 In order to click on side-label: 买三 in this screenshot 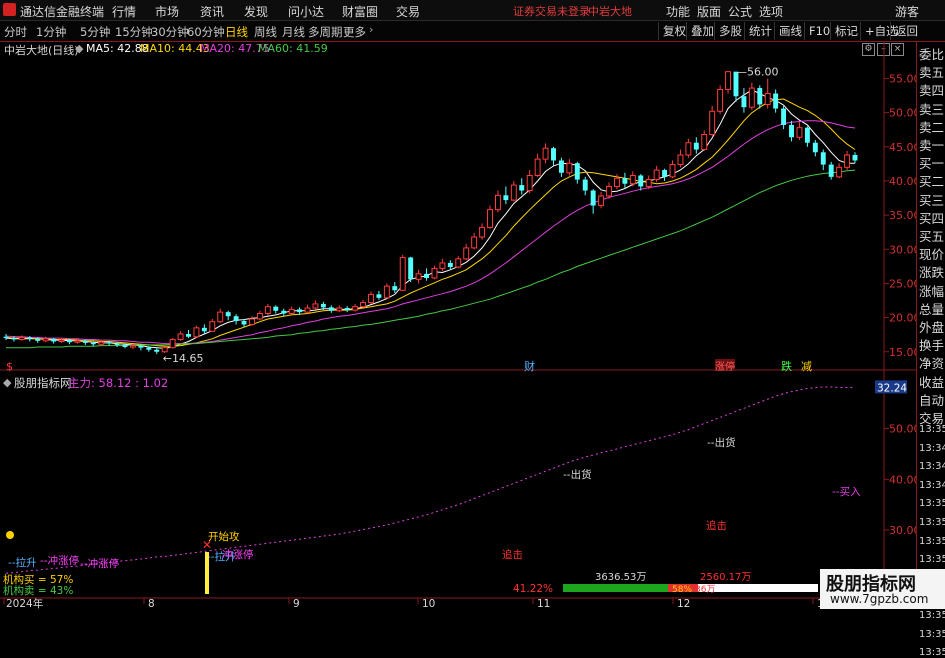, I will do `click(932, 200)`.